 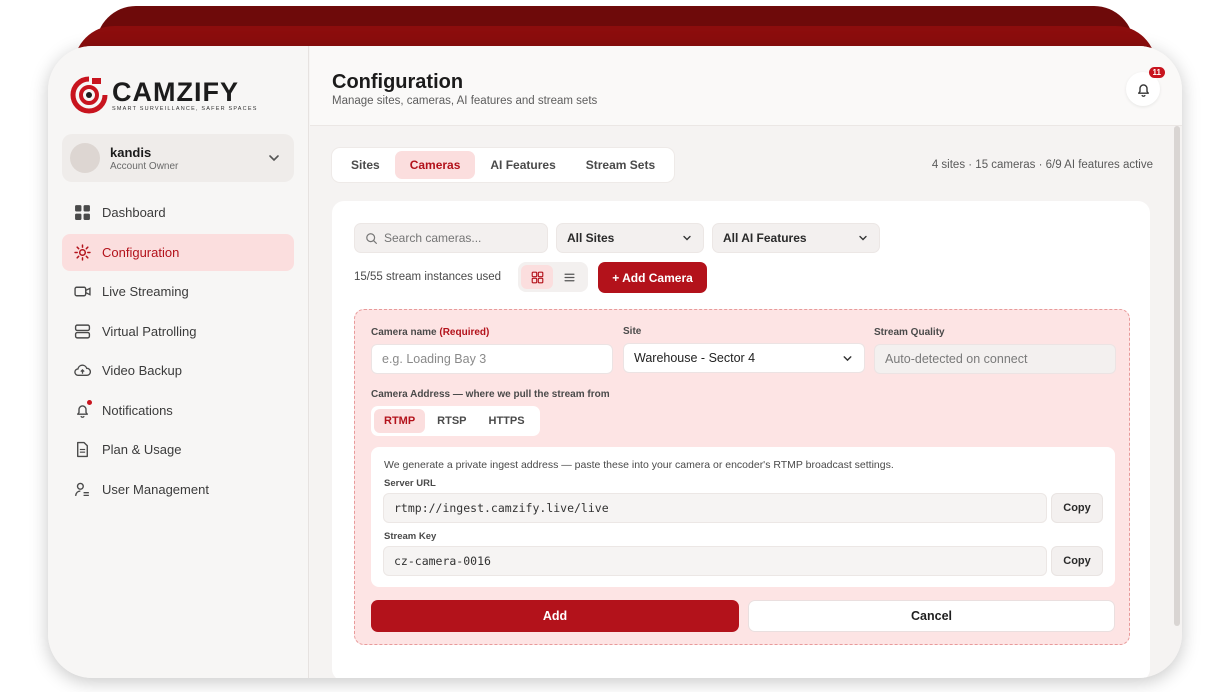 I want to click on sidebar-item-user-management: User Management, so click(x=178, y=489).